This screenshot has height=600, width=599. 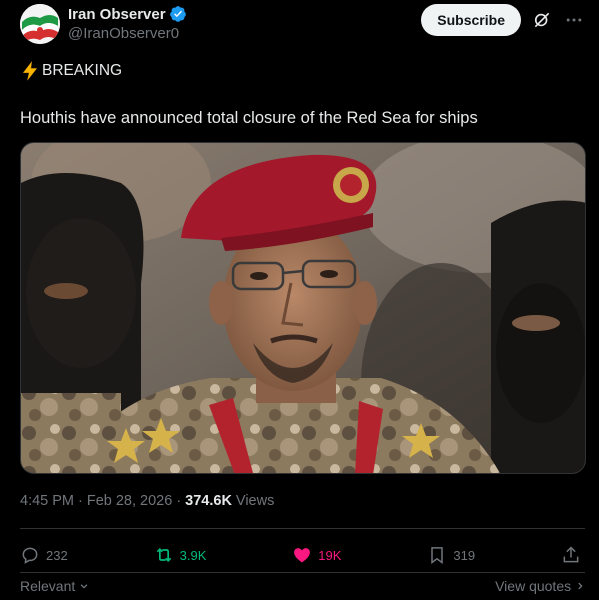 I want to click on share-button, so click(x=571, y=555).